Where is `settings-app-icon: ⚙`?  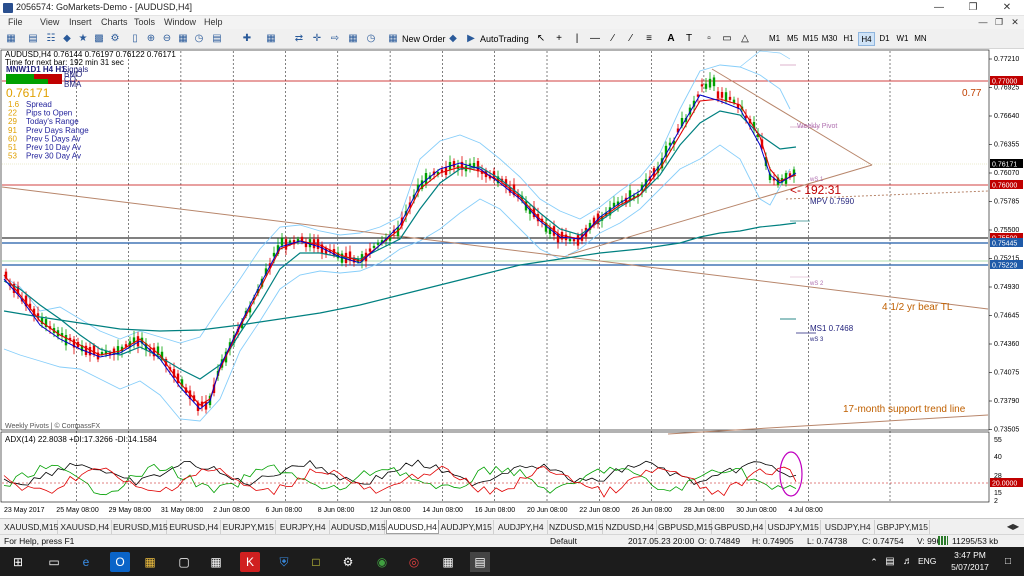
settings-app-icon: ⚙ is located at coordinates (348, 562).